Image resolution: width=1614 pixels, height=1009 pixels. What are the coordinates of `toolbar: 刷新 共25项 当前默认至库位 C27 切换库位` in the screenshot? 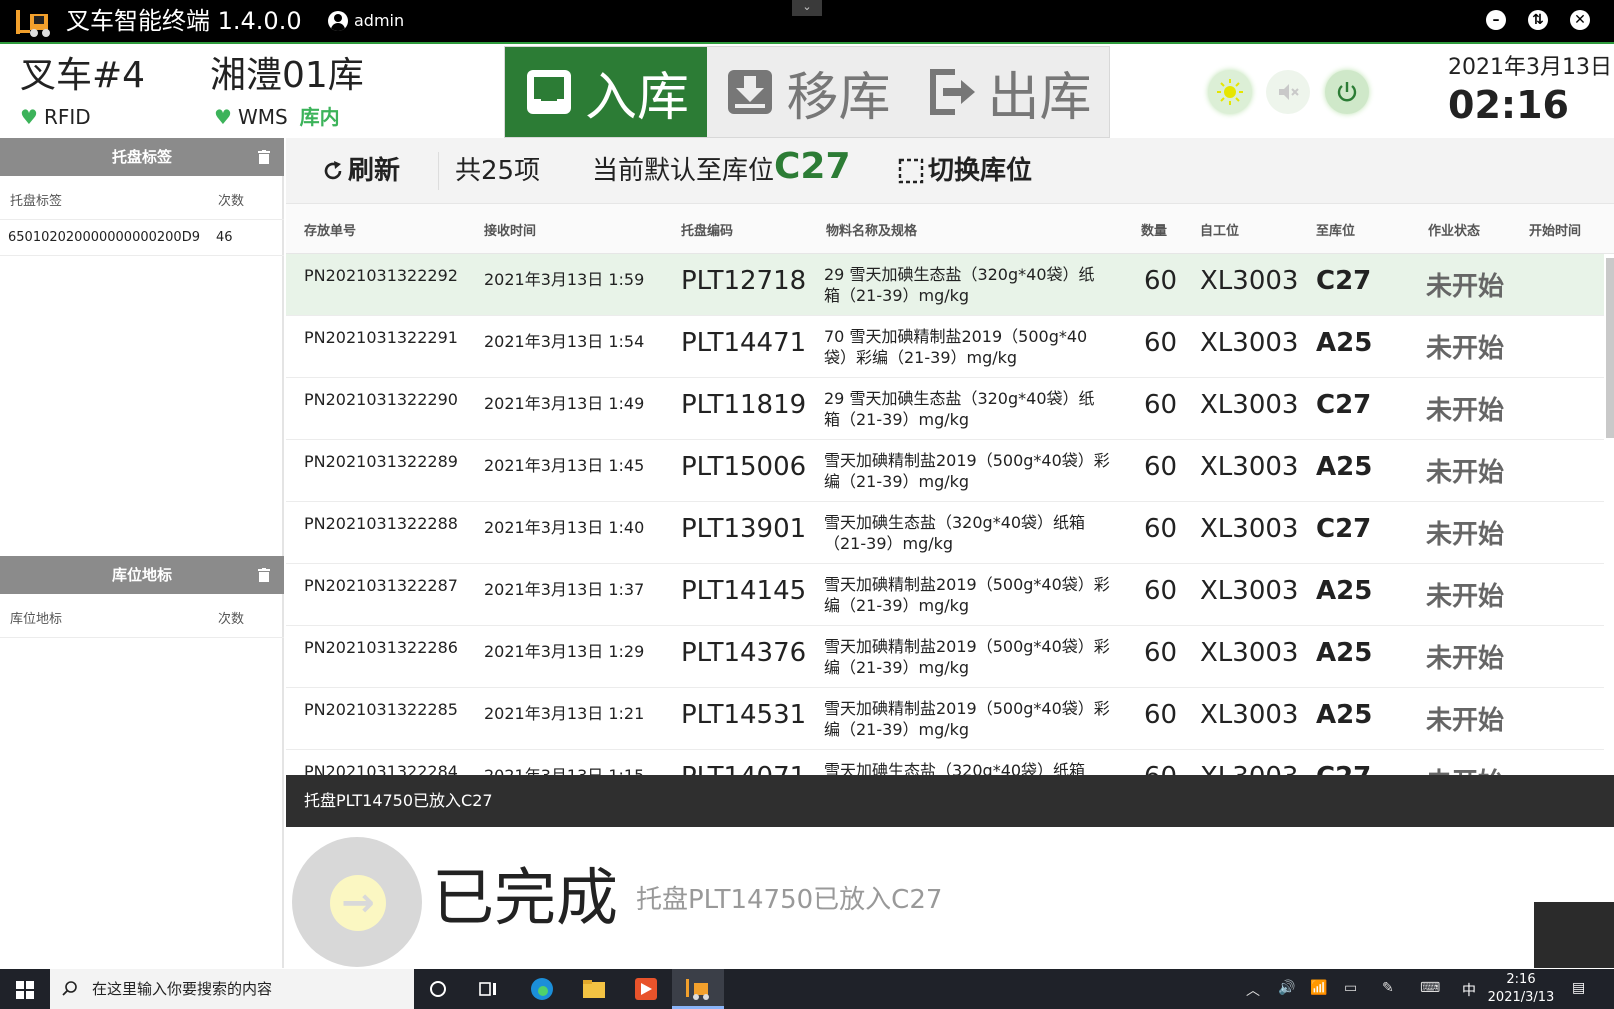 It's located at (950, 171).